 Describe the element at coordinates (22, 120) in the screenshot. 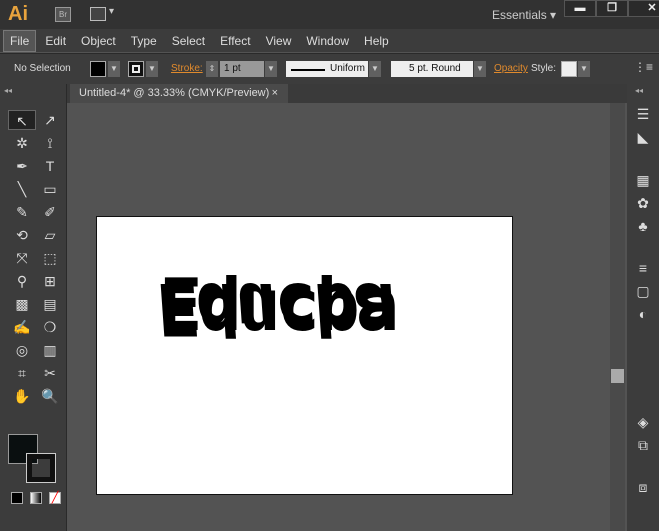

I see `selection-tool: ↖` at that location.